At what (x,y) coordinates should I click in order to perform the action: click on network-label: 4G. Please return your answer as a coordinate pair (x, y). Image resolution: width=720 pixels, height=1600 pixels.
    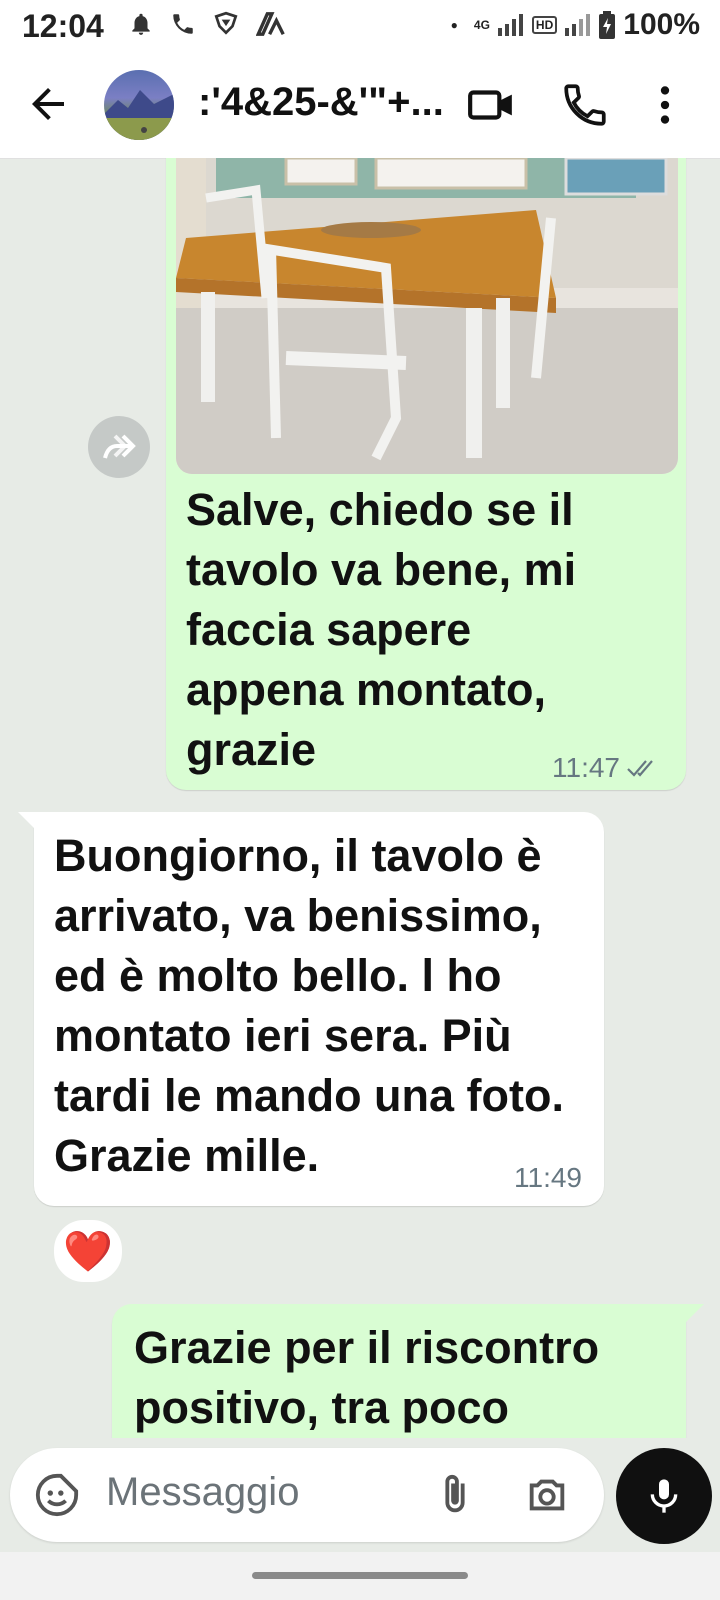
    Looking at the image, I should click on (481, 25).